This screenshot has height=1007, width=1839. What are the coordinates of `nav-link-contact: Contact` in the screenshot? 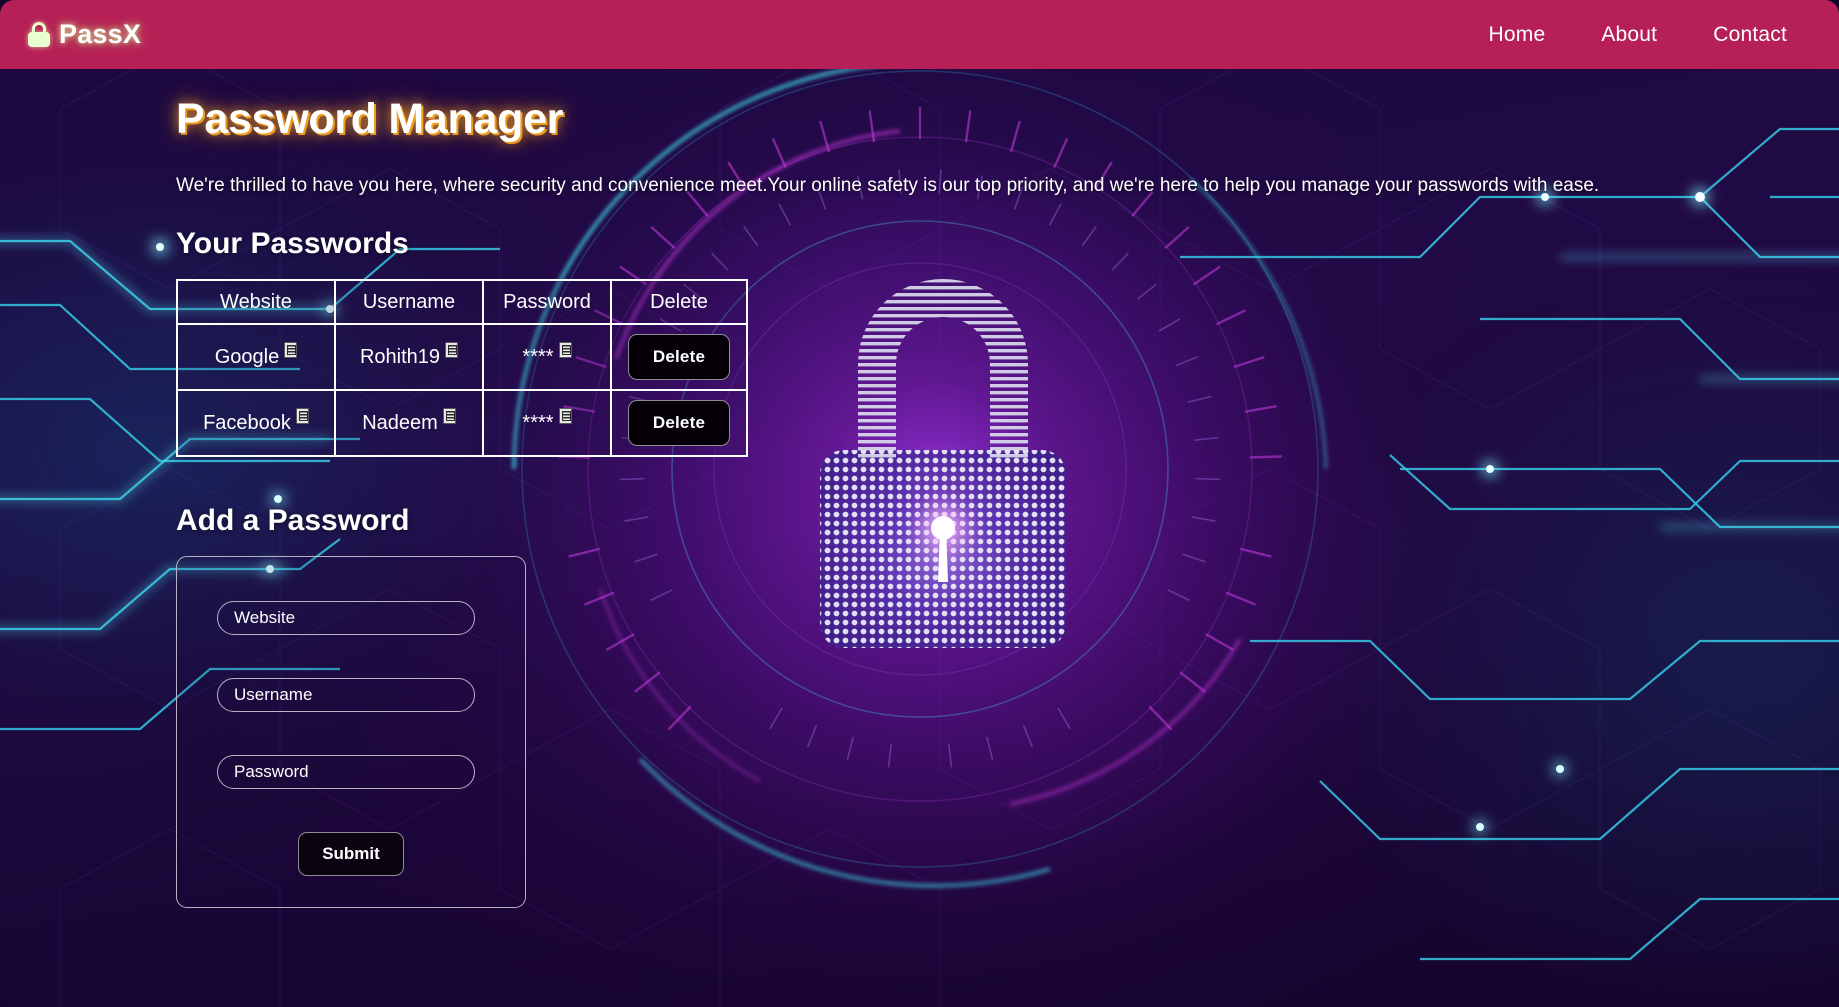 It's located at (1750, 35).